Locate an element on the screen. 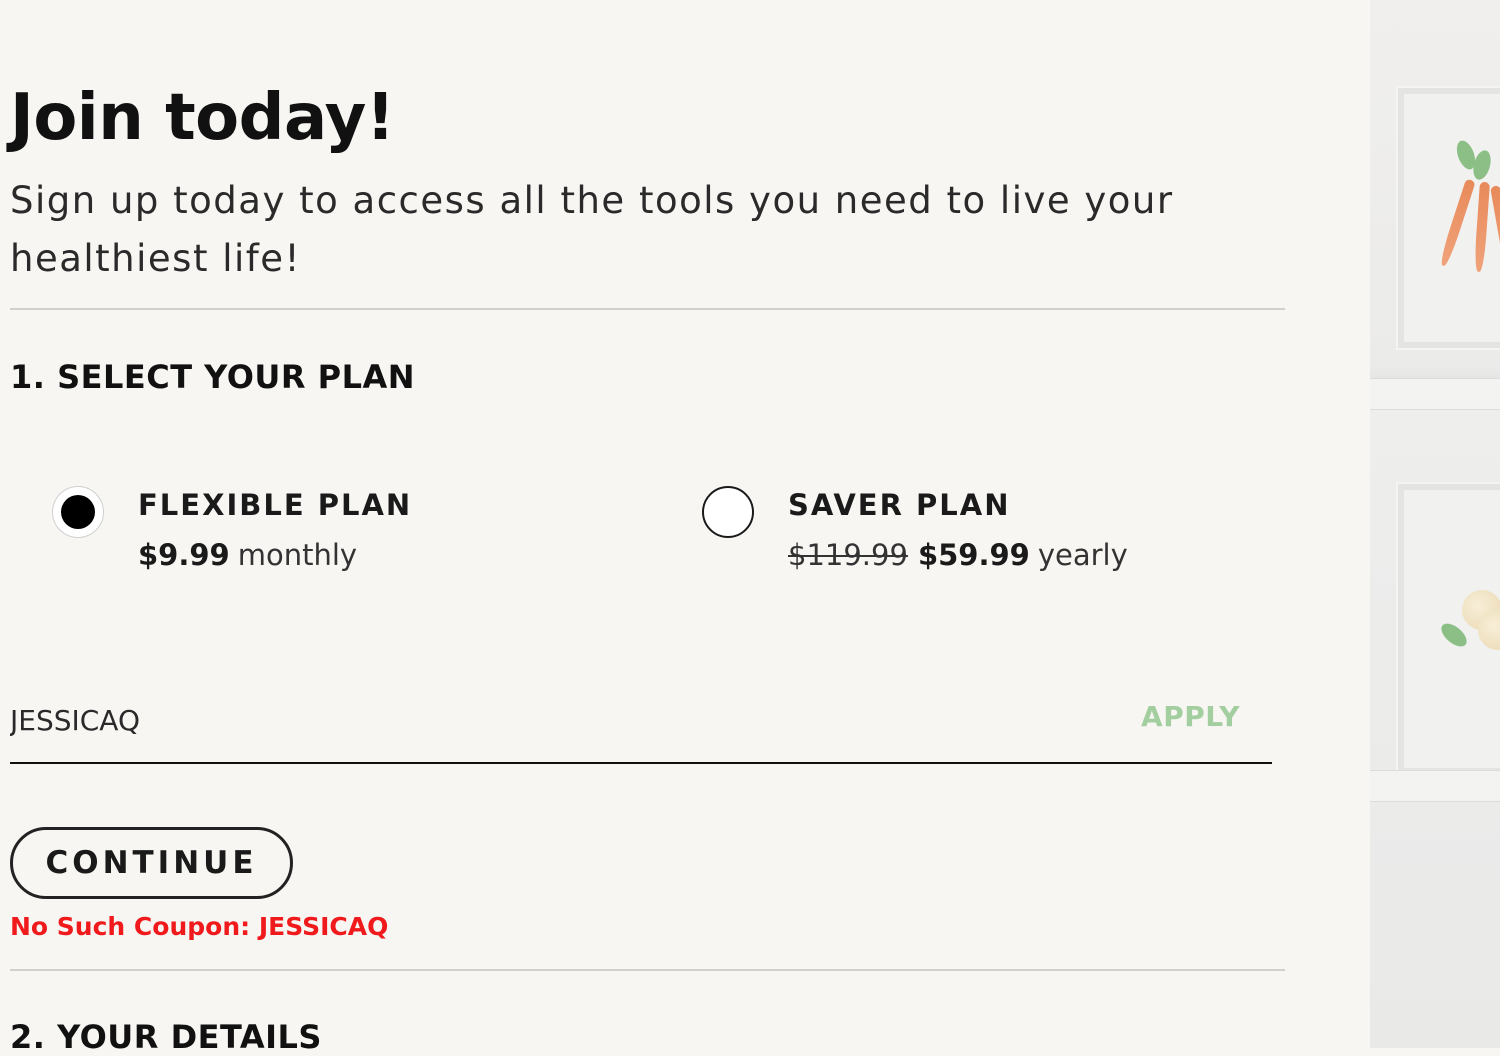 The height and width of the screenshot is (1056, 1500). flexible-plan-price: $9.99 monthly is located at coordinates (247, 555).